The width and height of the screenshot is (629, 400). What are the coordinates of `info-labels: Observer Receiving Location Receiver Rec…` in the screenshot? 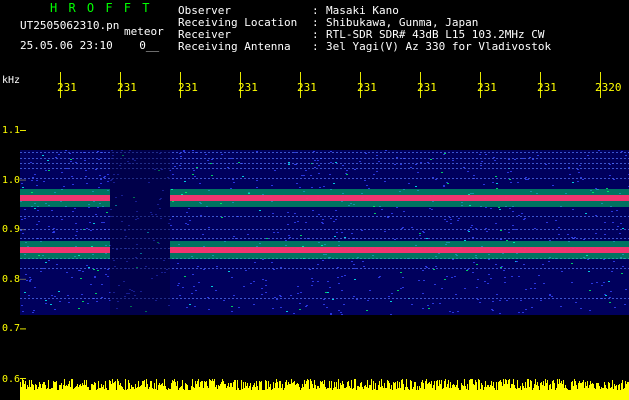 It's located at (238, 28).